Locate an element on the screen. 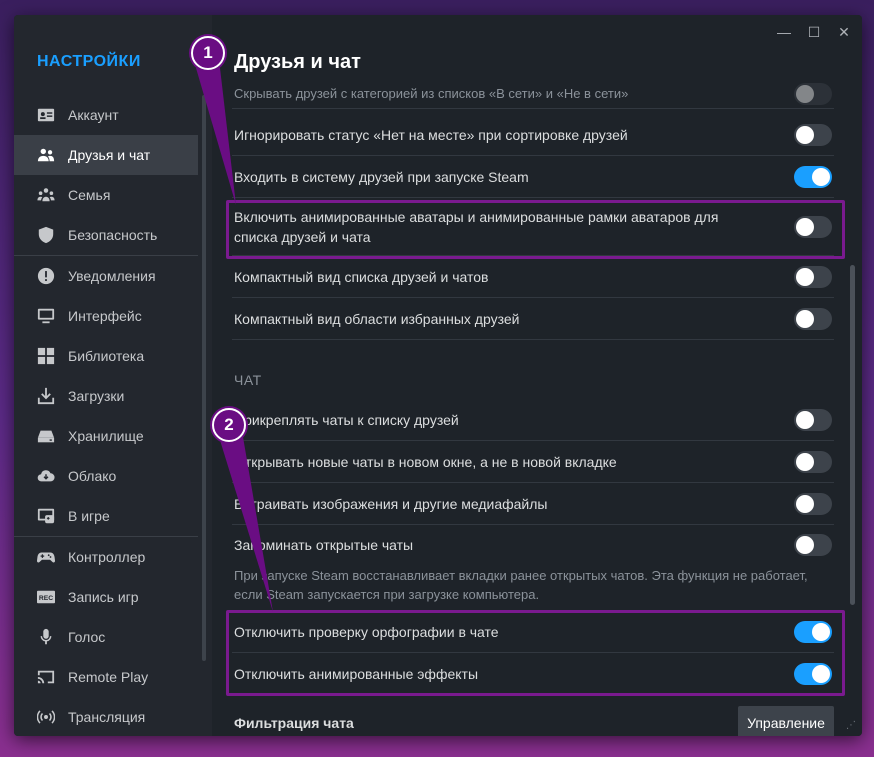 The image size is (874, 757). download-icon is located at coordinates (46, 396).